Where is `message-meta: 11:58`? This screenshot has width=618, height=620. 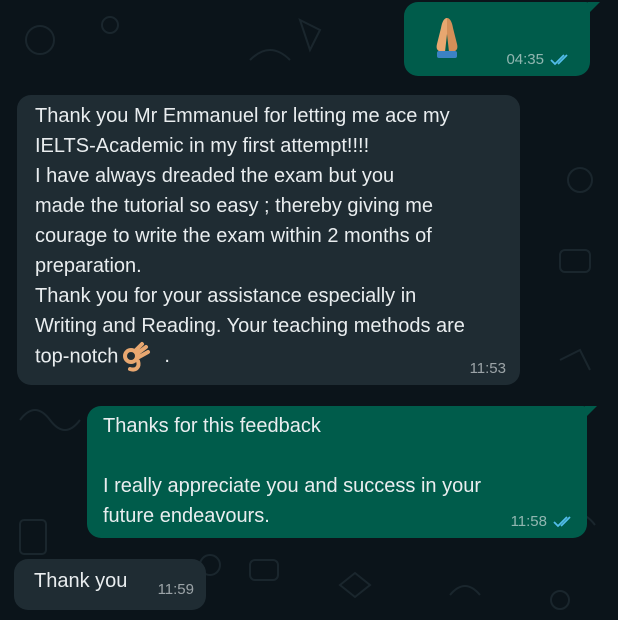 message-meta: 11:58 is located at coordinates (543, 521).